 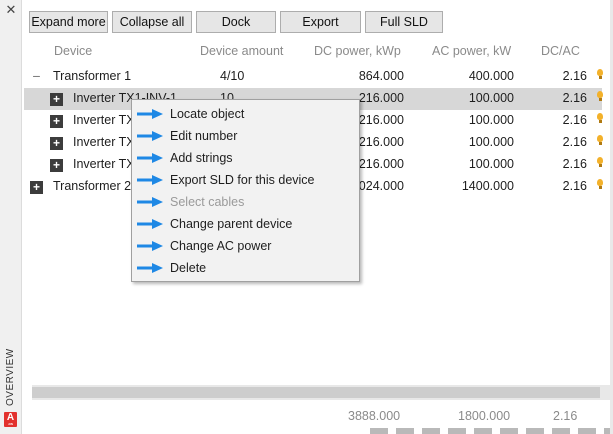 I want to click on menu-item-delete: Delete, so click(x=245, y=268).